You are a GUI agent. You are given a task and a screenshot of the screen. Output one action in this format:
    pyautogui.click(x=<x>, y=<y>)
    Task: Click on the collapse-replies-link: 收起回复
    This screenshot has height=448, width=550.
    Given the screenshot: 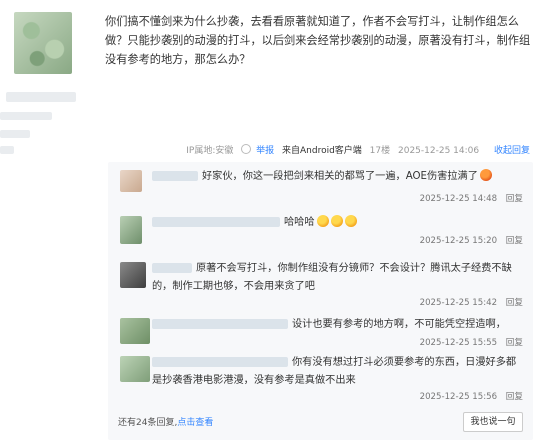 What is the action you would take?
    pyautogui.click(x=512, y=151)
    